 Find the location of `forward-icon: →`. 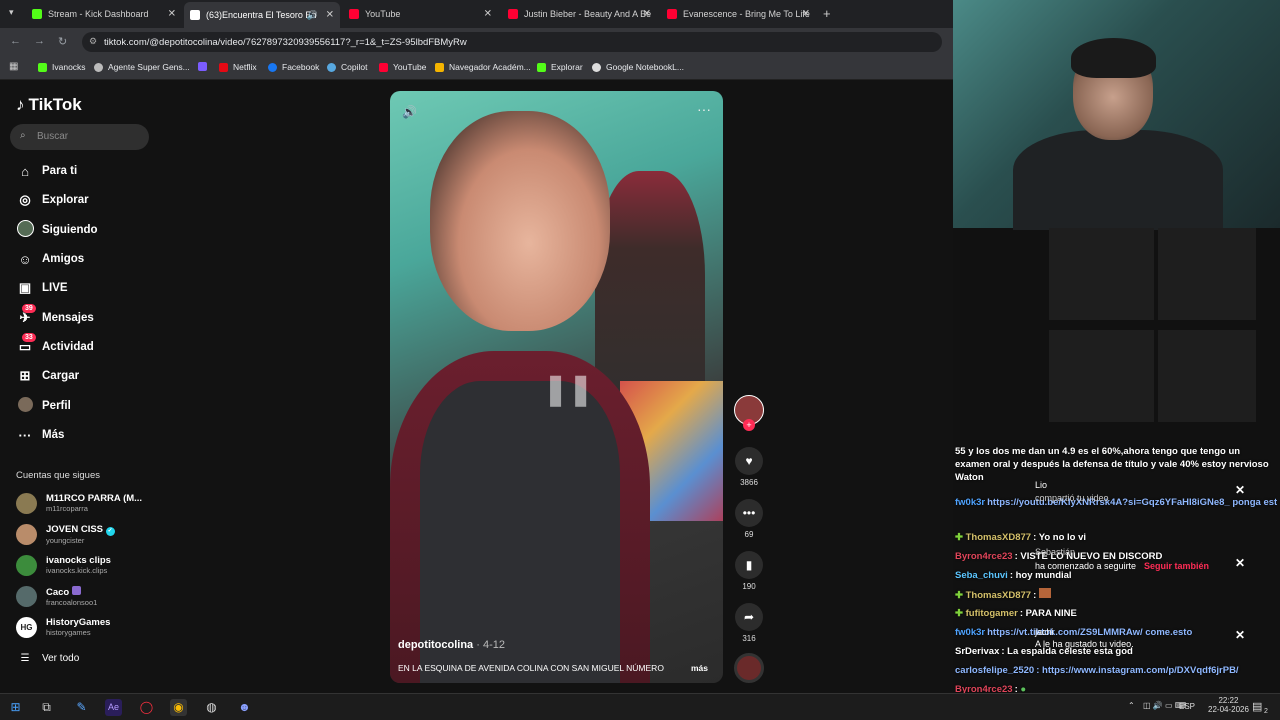

forward-icon: → is located at coordinates (39, 41).